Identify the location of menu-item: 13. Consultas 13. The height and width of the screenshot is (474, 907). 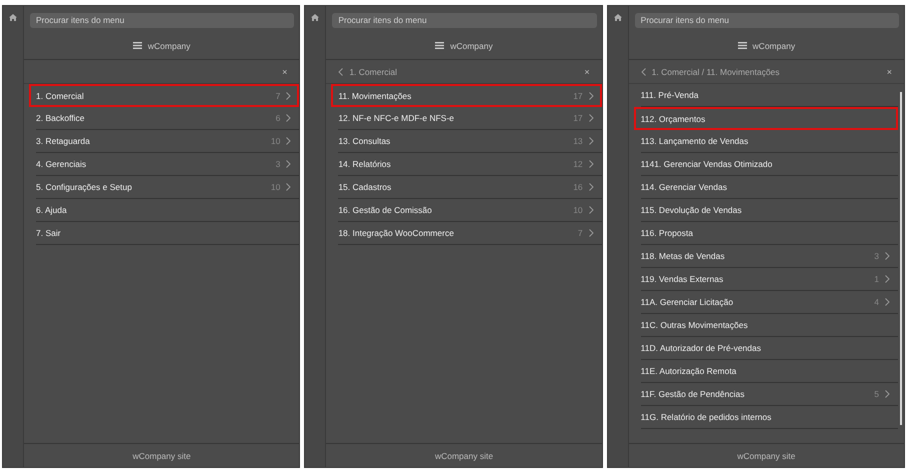
(470, 141).